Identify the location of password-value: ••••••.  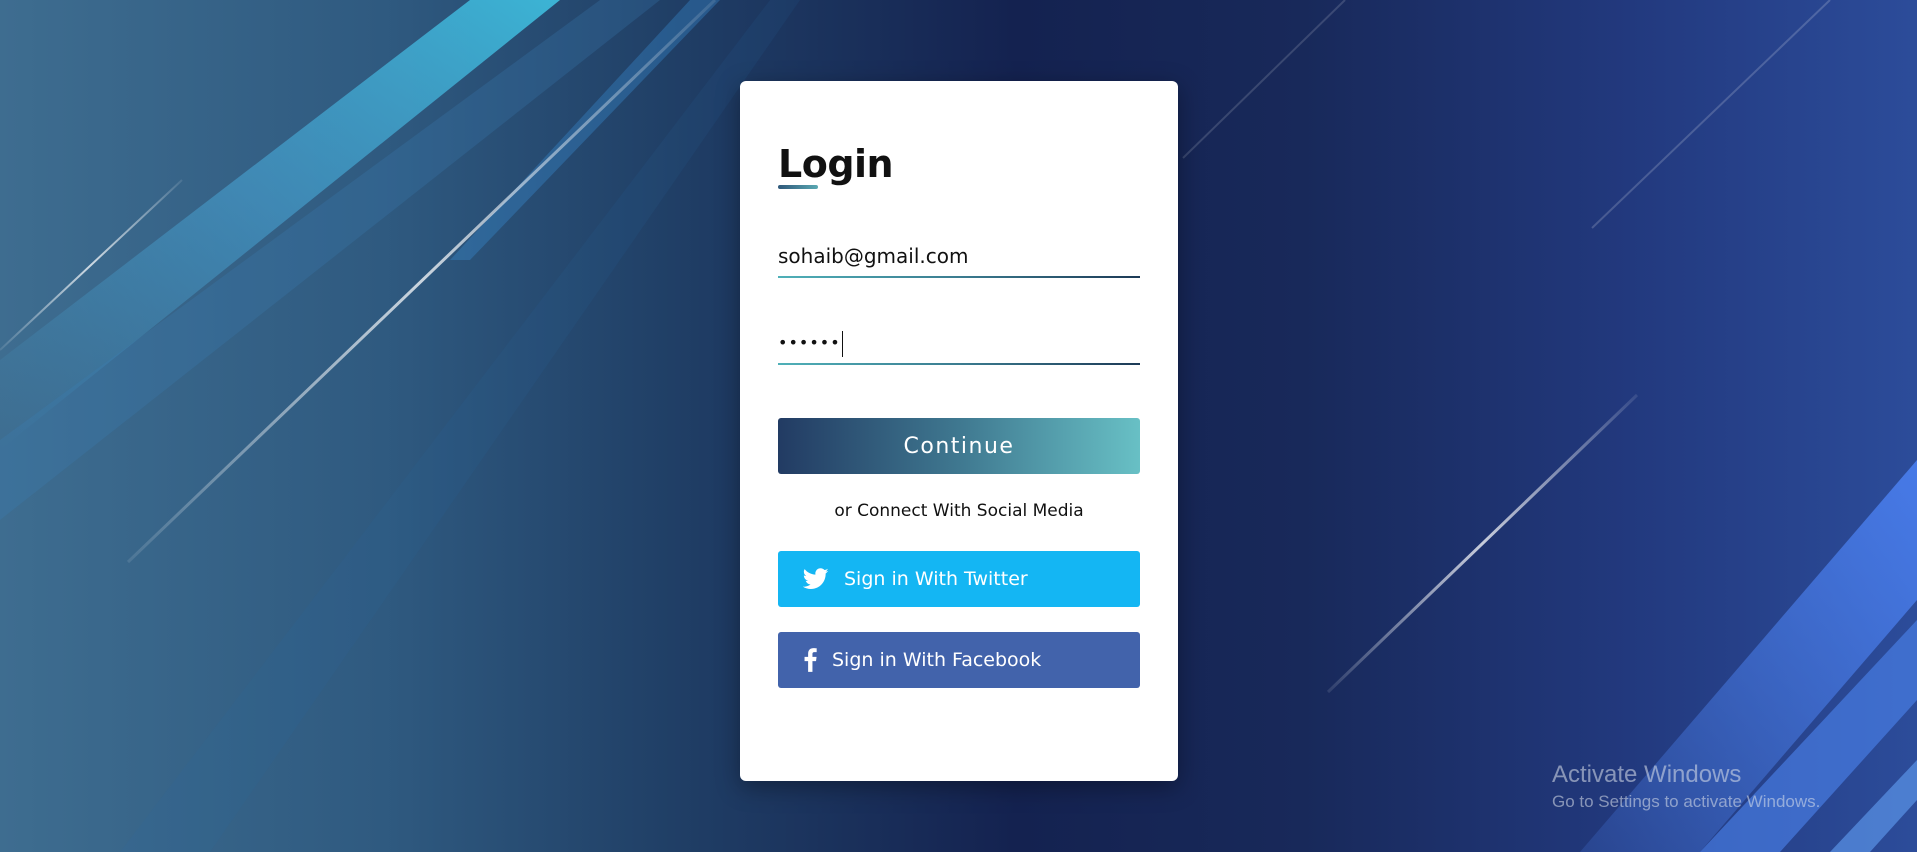
(809, 342).